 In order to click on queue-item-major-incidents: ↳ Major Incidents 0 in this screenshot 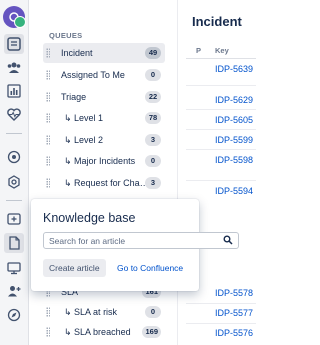, I will do `click(104, 161)`.